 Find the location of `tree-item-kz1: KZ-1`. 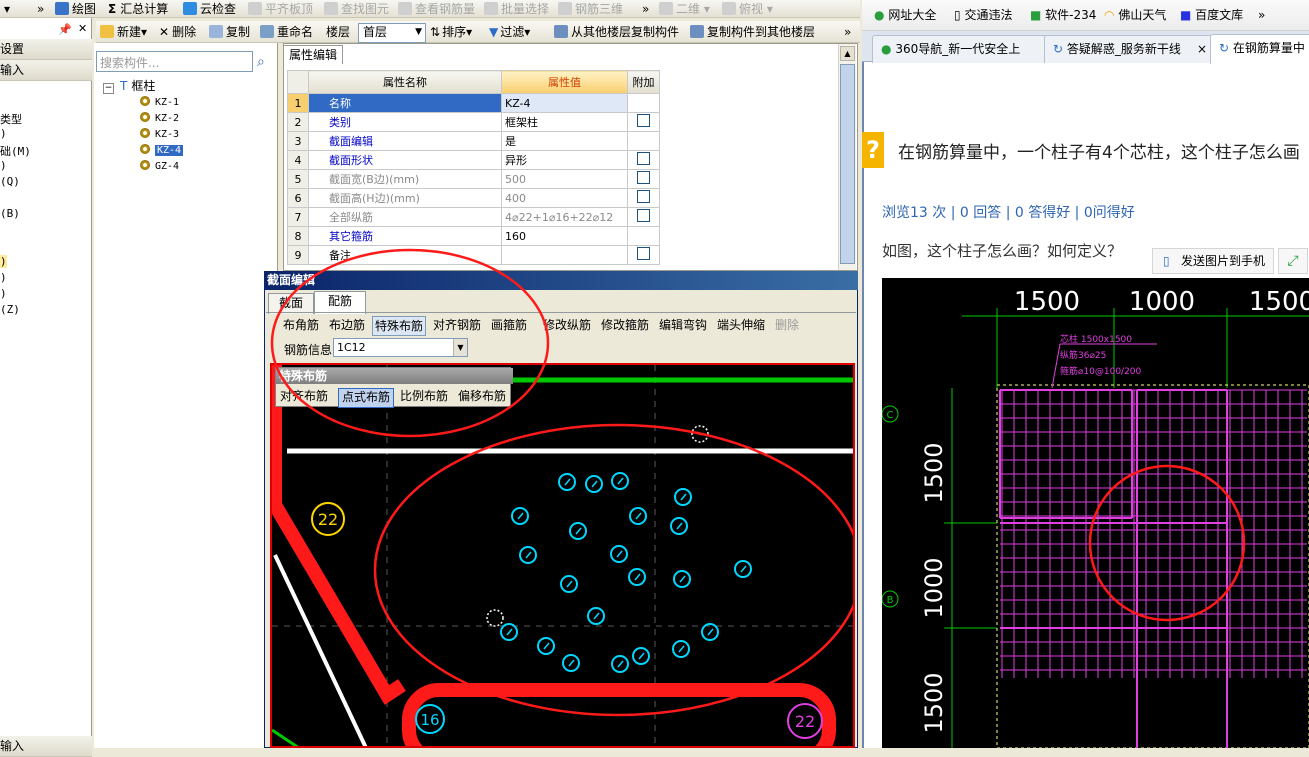

tree-item-kz1: KZ-1 is located at coordinates (159, 102).